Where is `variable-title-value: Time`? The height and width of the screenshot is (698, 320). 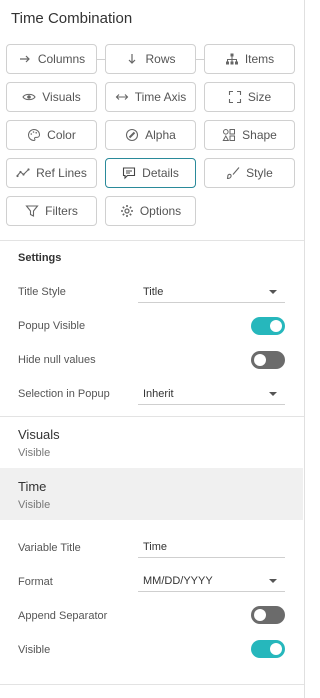
variable-title-value: Time is located at coordinates (155, 546).